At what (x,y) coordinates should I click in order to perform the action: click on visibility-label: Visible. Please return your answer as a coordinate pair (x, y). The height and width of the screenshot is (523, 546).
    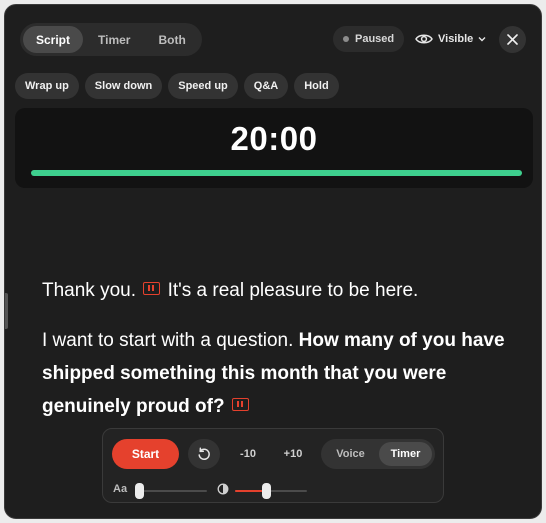
    Looking at the image, I should click on (456, 39).